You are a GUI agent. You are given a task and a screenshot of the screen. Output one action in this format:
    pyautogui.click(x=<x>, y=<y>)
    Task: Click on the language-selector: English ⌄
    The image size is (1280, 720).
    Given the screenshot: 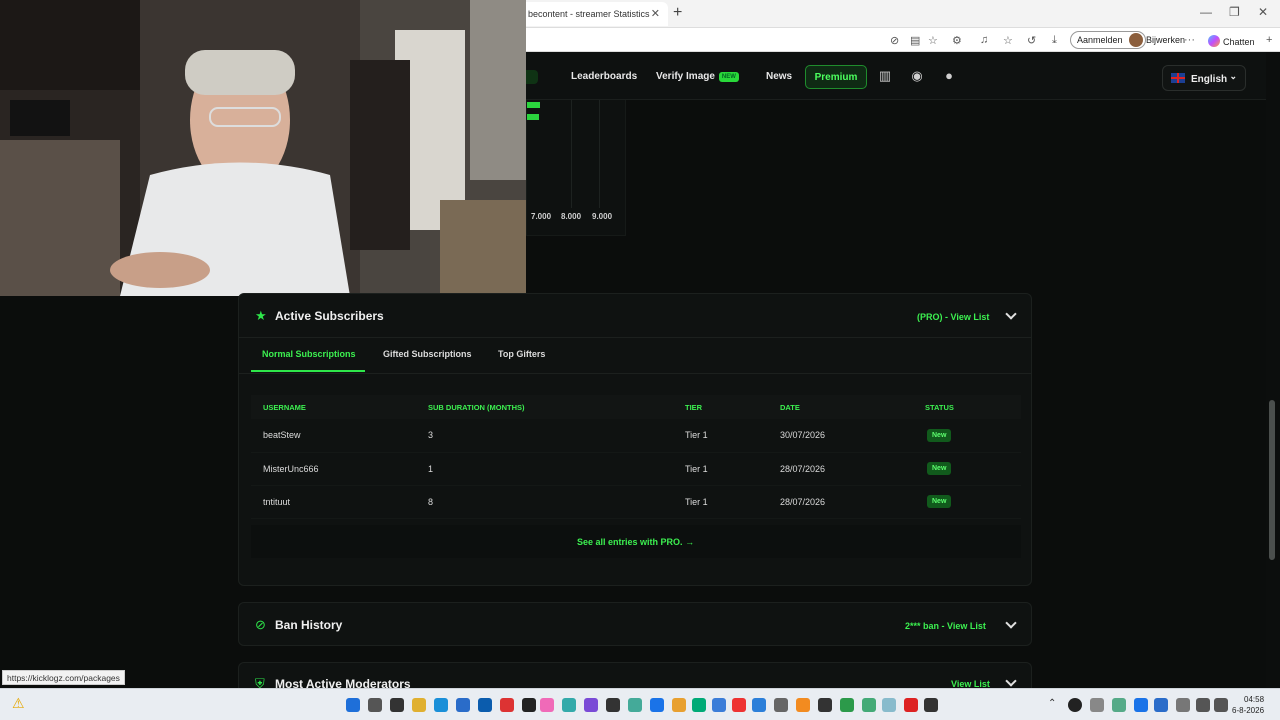 What is the action you would take?
    pyautogui.click(x=1204, y=78)
    